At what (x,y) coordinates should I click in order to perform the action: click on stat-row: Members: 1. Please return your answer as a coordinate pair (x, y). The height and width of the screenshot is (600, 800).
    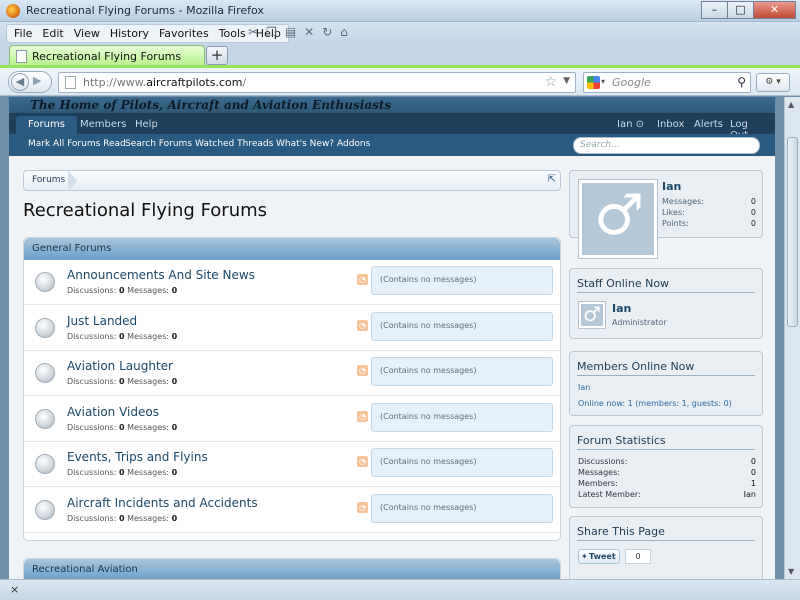
    Looking at the image, I should click on (667, 483).